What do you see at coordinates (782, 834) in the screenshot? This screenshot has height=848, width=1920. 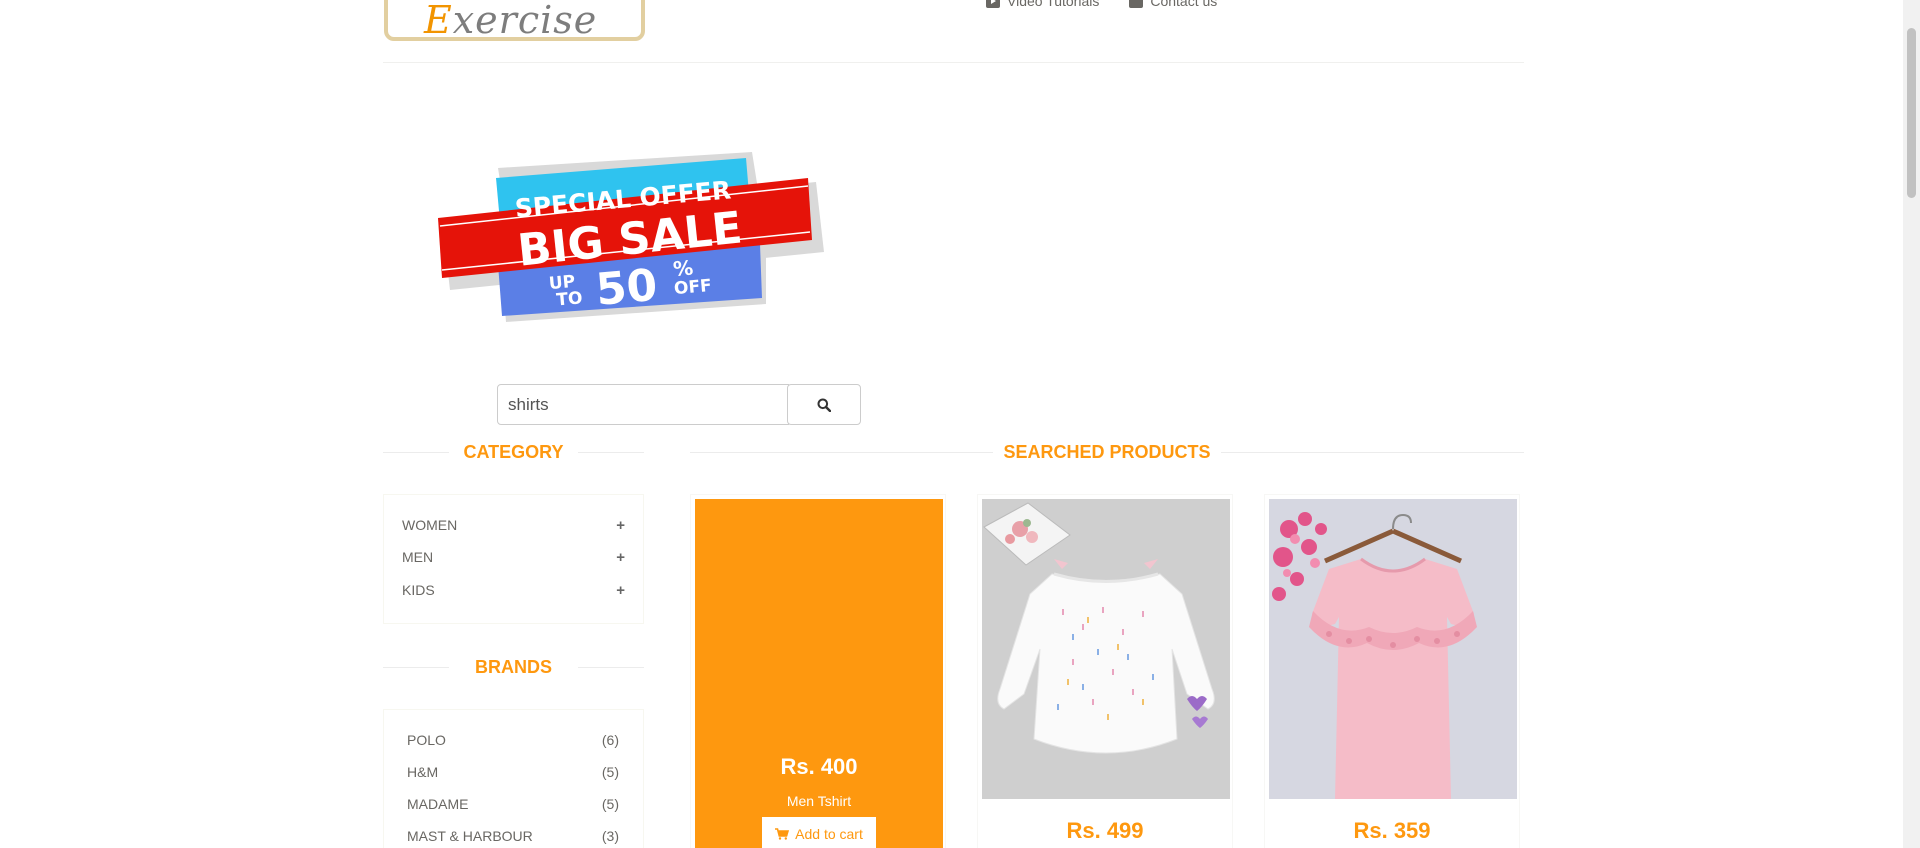 I see `shopping-cart-icon` at bounding box center [782, 834].